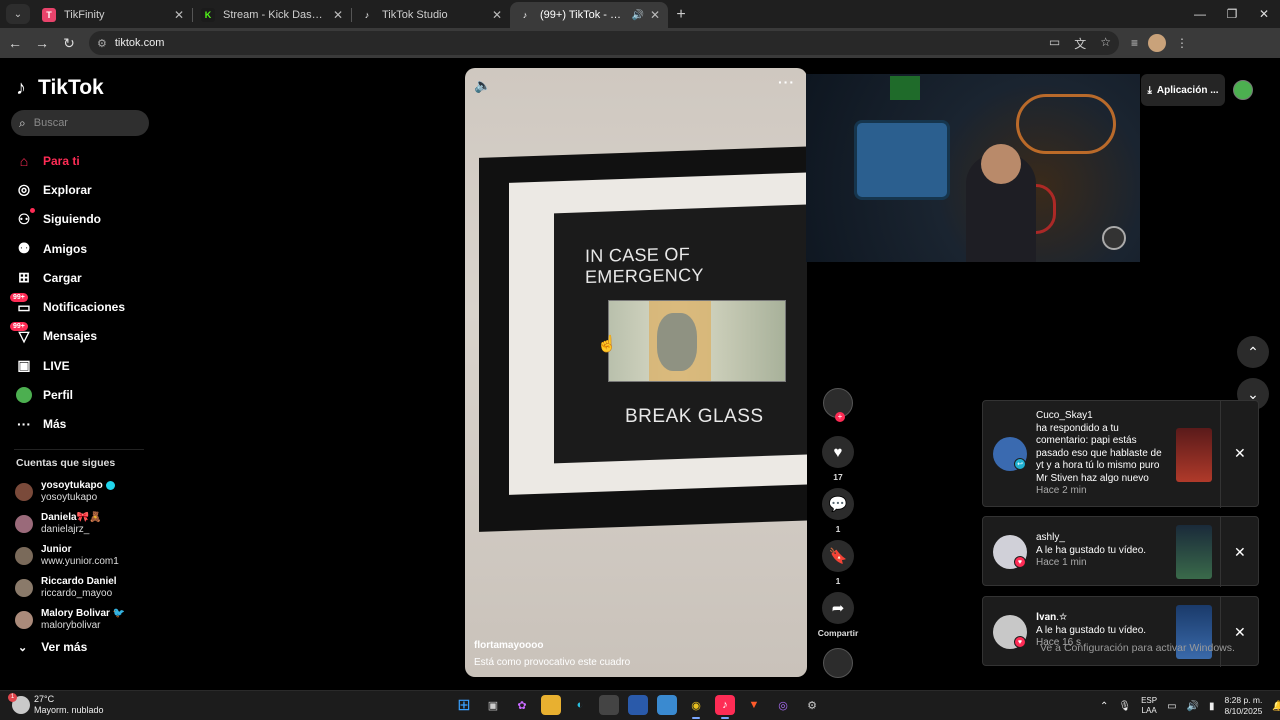  I want to click on sidebar-item-label: Siguiendo, so click(72, 219).